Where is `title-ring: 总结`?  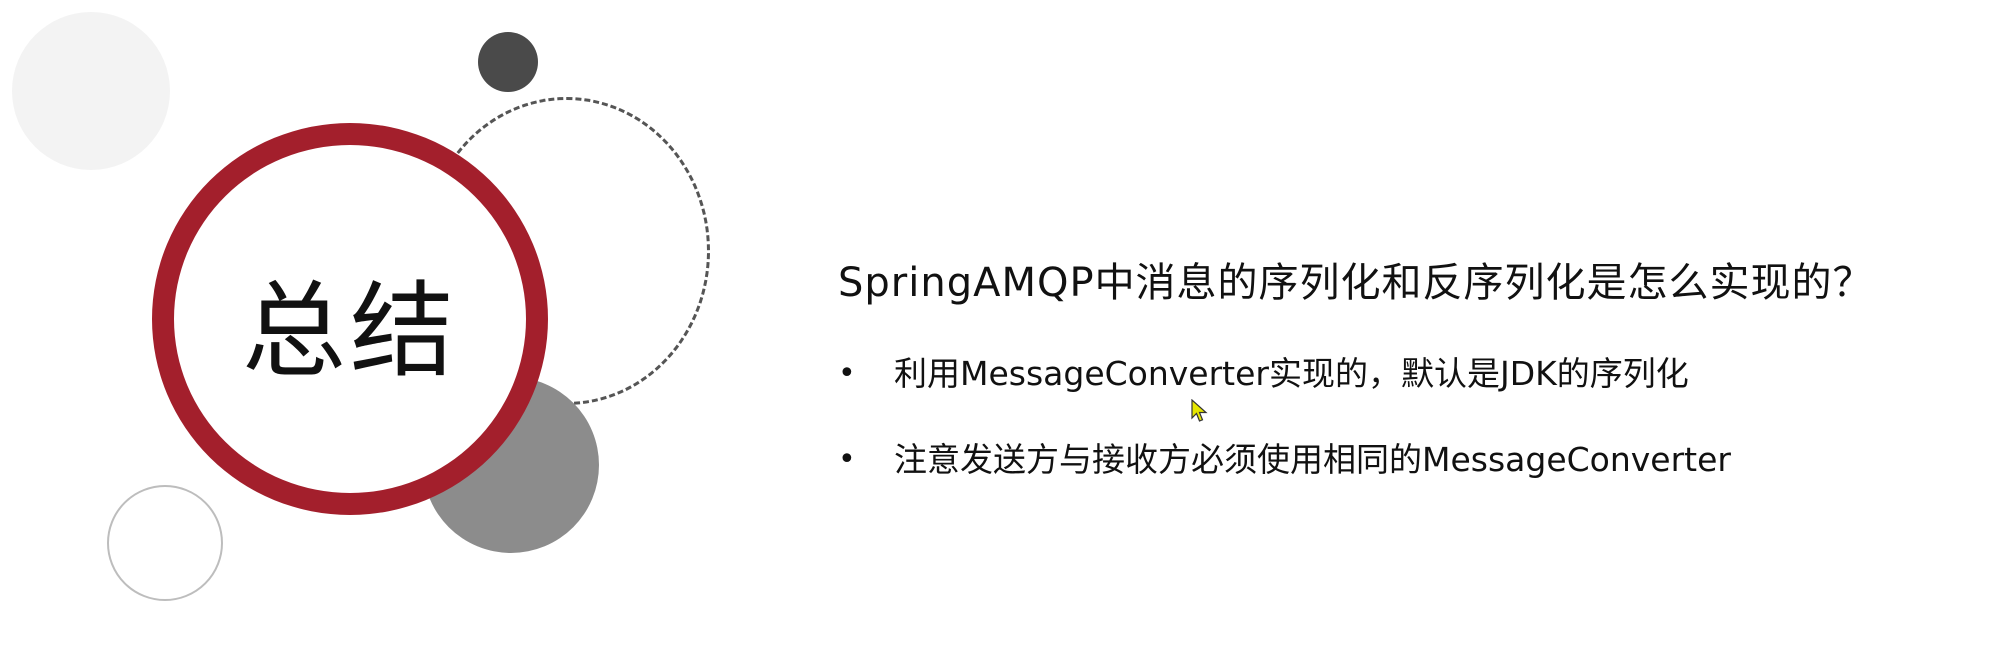 title-ring: 总结 is located at coordinates (350, 319).